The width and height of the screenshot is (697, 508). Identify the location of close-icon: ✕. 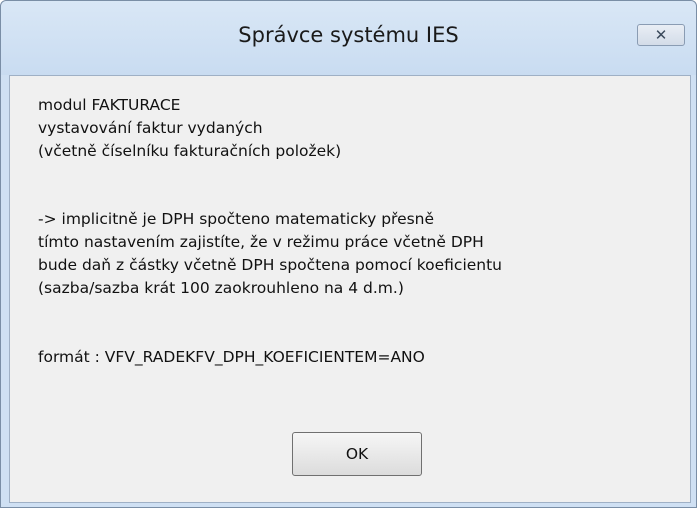
(661, 35).